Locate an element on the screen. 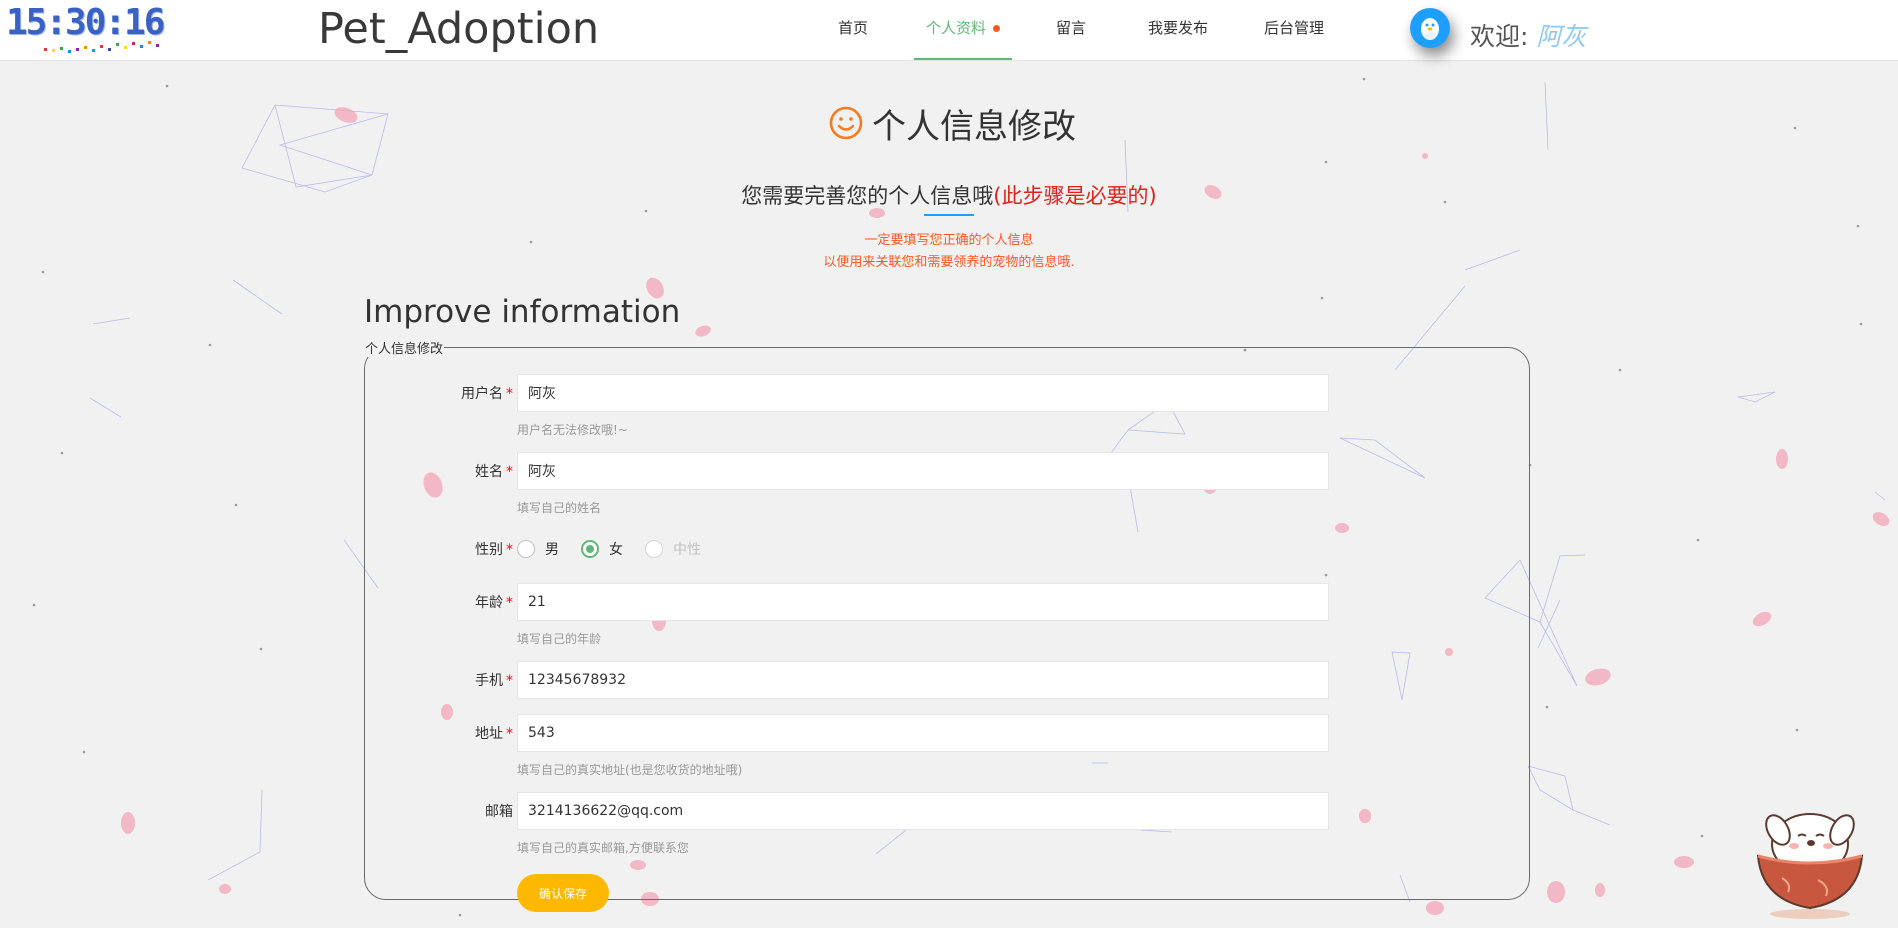 The width and height of the screenshot is (1898, 928). gender-label: 性别 * is located at coordinates (439, 549).